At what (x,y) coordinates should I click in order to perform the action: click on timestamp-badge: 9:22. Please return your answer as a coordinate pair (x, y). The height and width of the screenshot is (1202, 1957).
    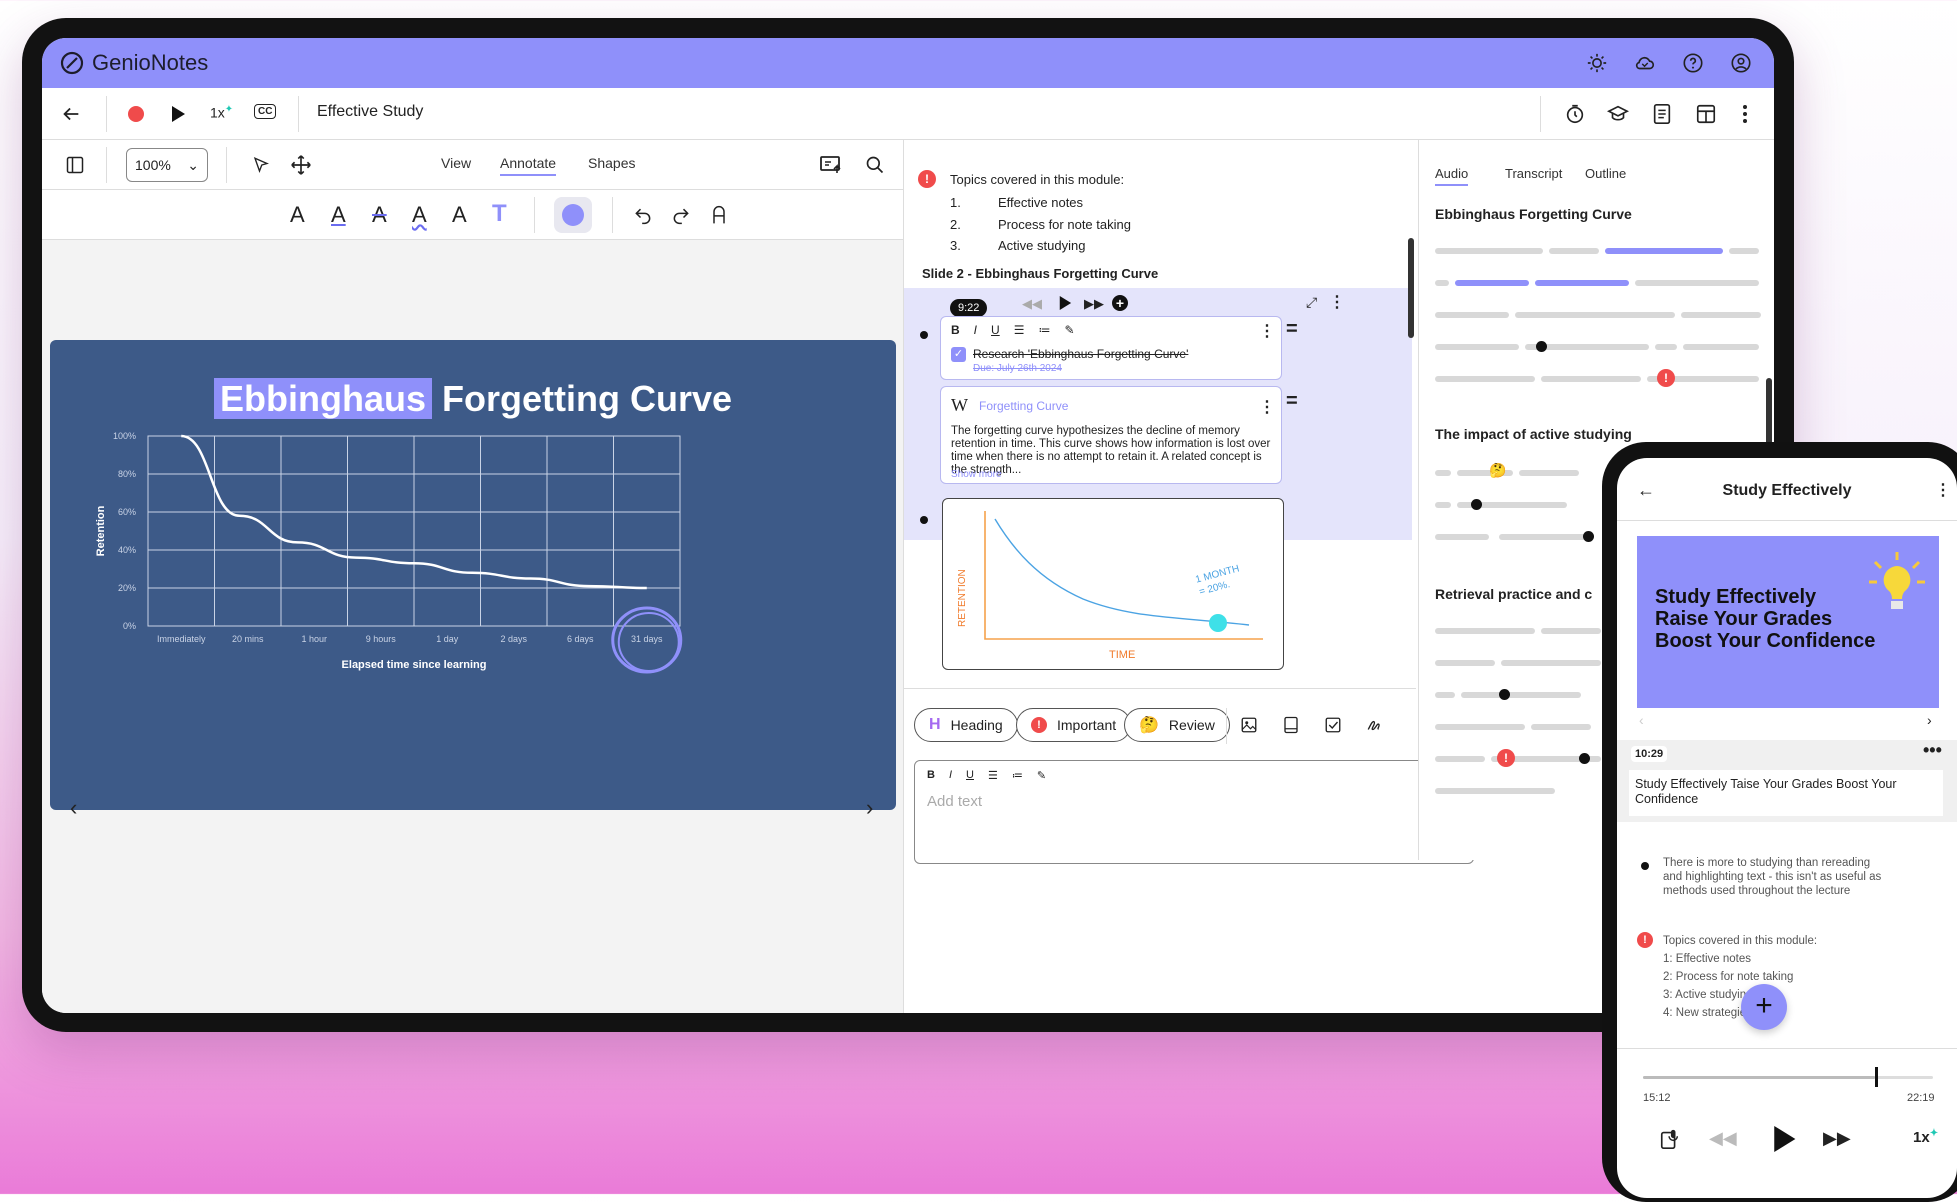
    Looking at the image, I should click on (969, 308).